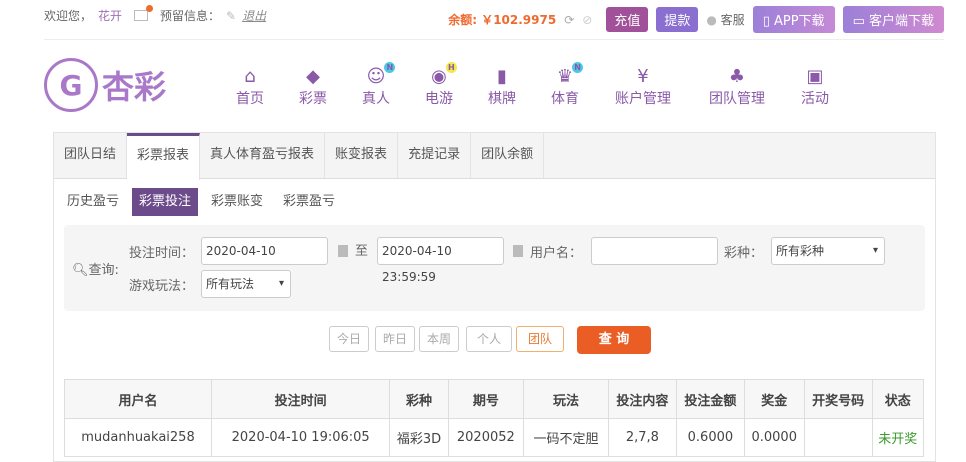 Image resolution: width=966 pixels, height=462 pixels. Describe the element at coordinates (313, 99) in the screenshot. I see `nav-label: 彩票` at that location.